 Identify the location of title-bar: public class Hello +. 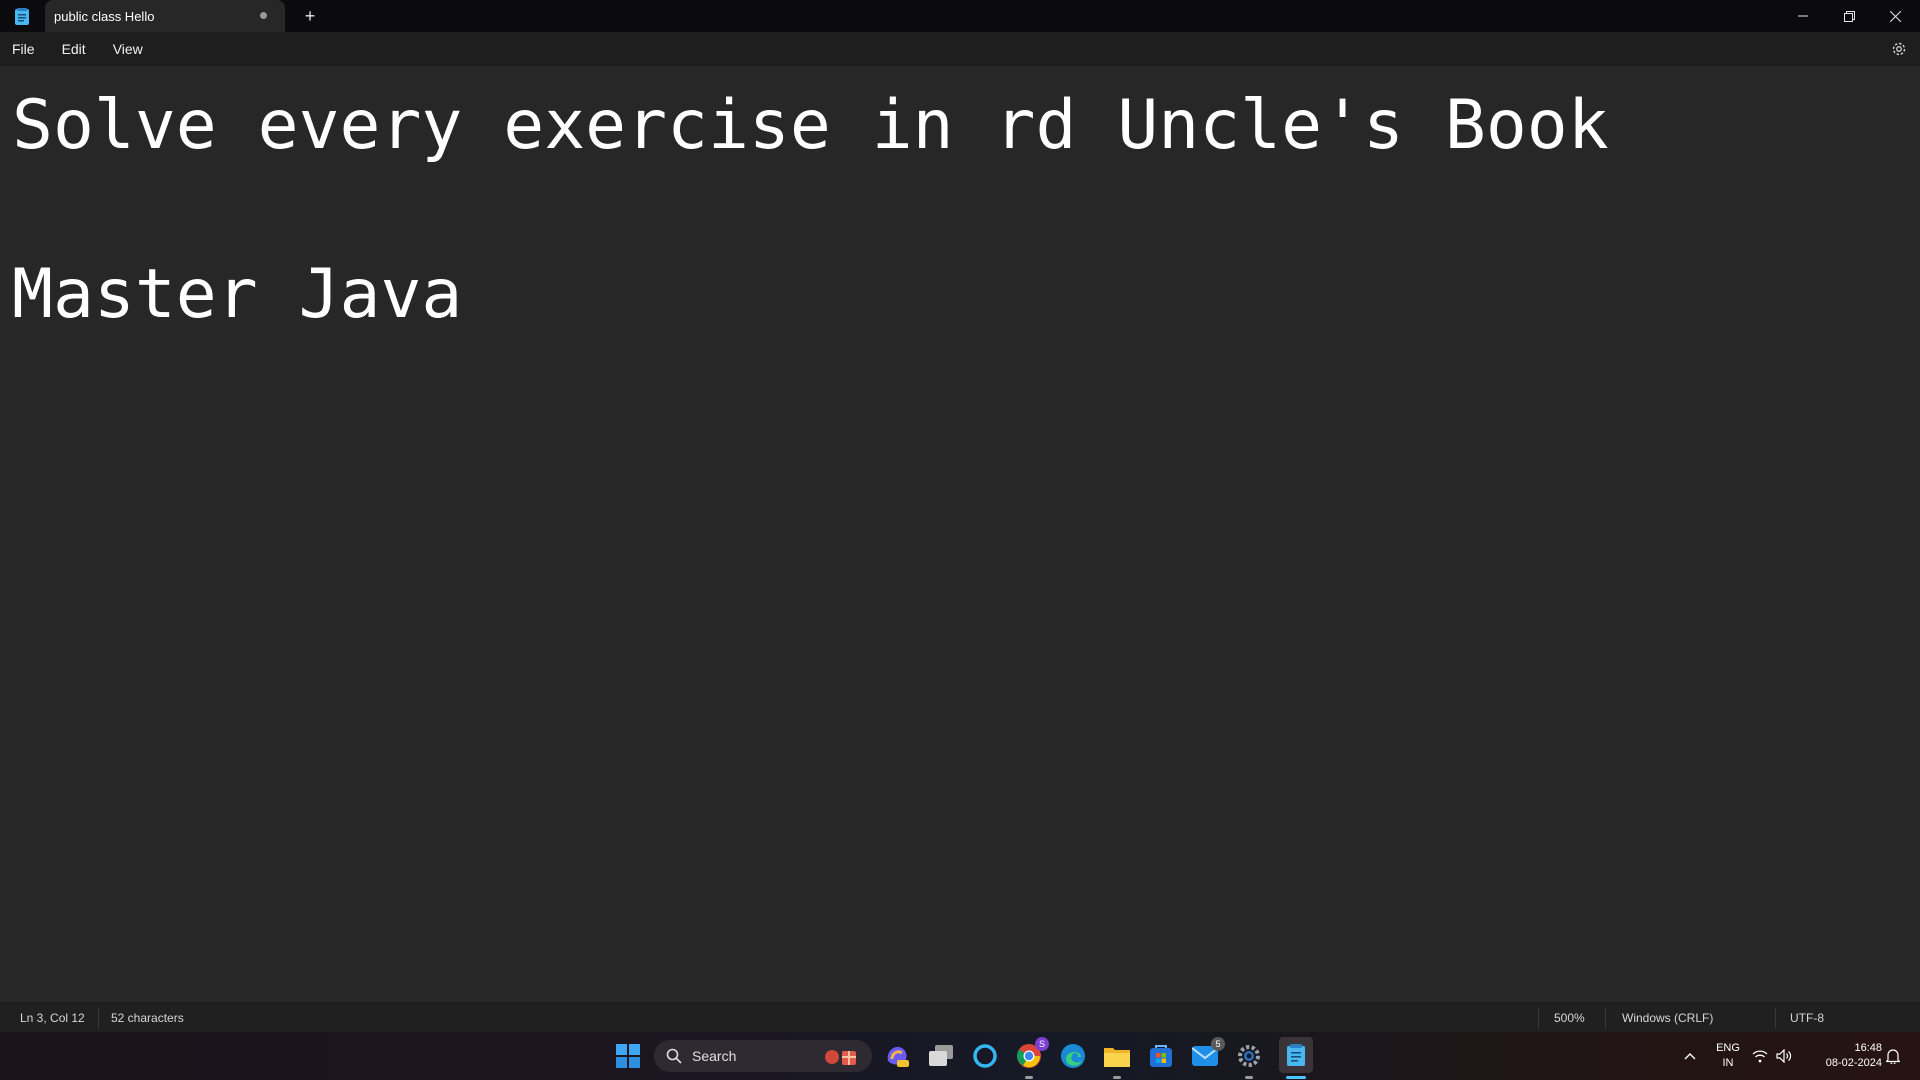
(960, 16).